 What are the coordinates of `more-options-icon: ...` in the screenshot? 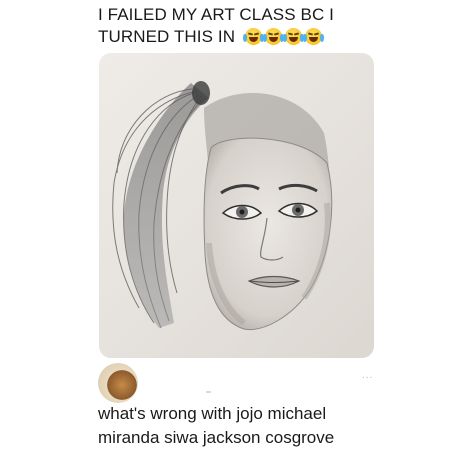 It's located at (367, 375).